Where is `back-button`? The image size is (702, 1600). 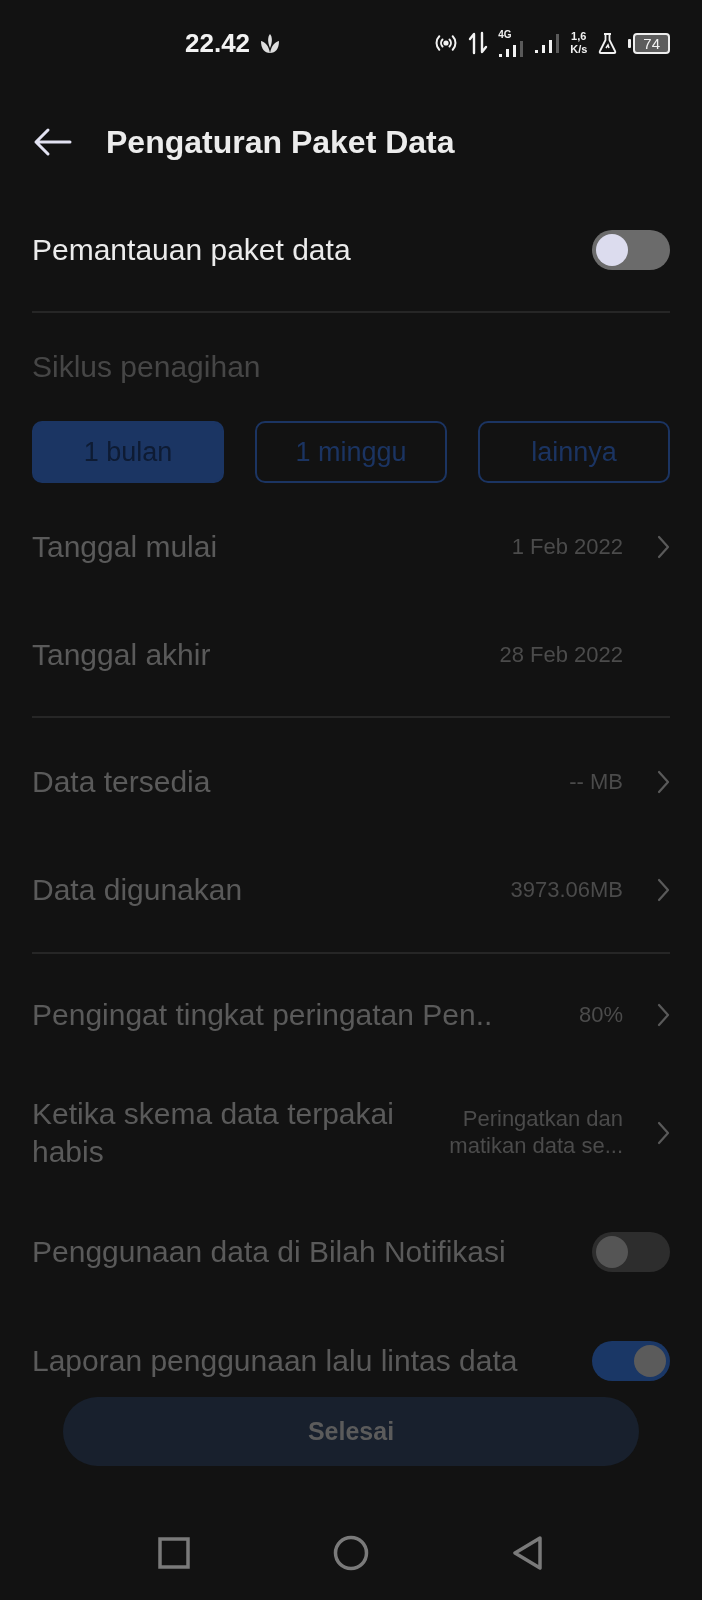
back-button is located at coordinates (52, 142).